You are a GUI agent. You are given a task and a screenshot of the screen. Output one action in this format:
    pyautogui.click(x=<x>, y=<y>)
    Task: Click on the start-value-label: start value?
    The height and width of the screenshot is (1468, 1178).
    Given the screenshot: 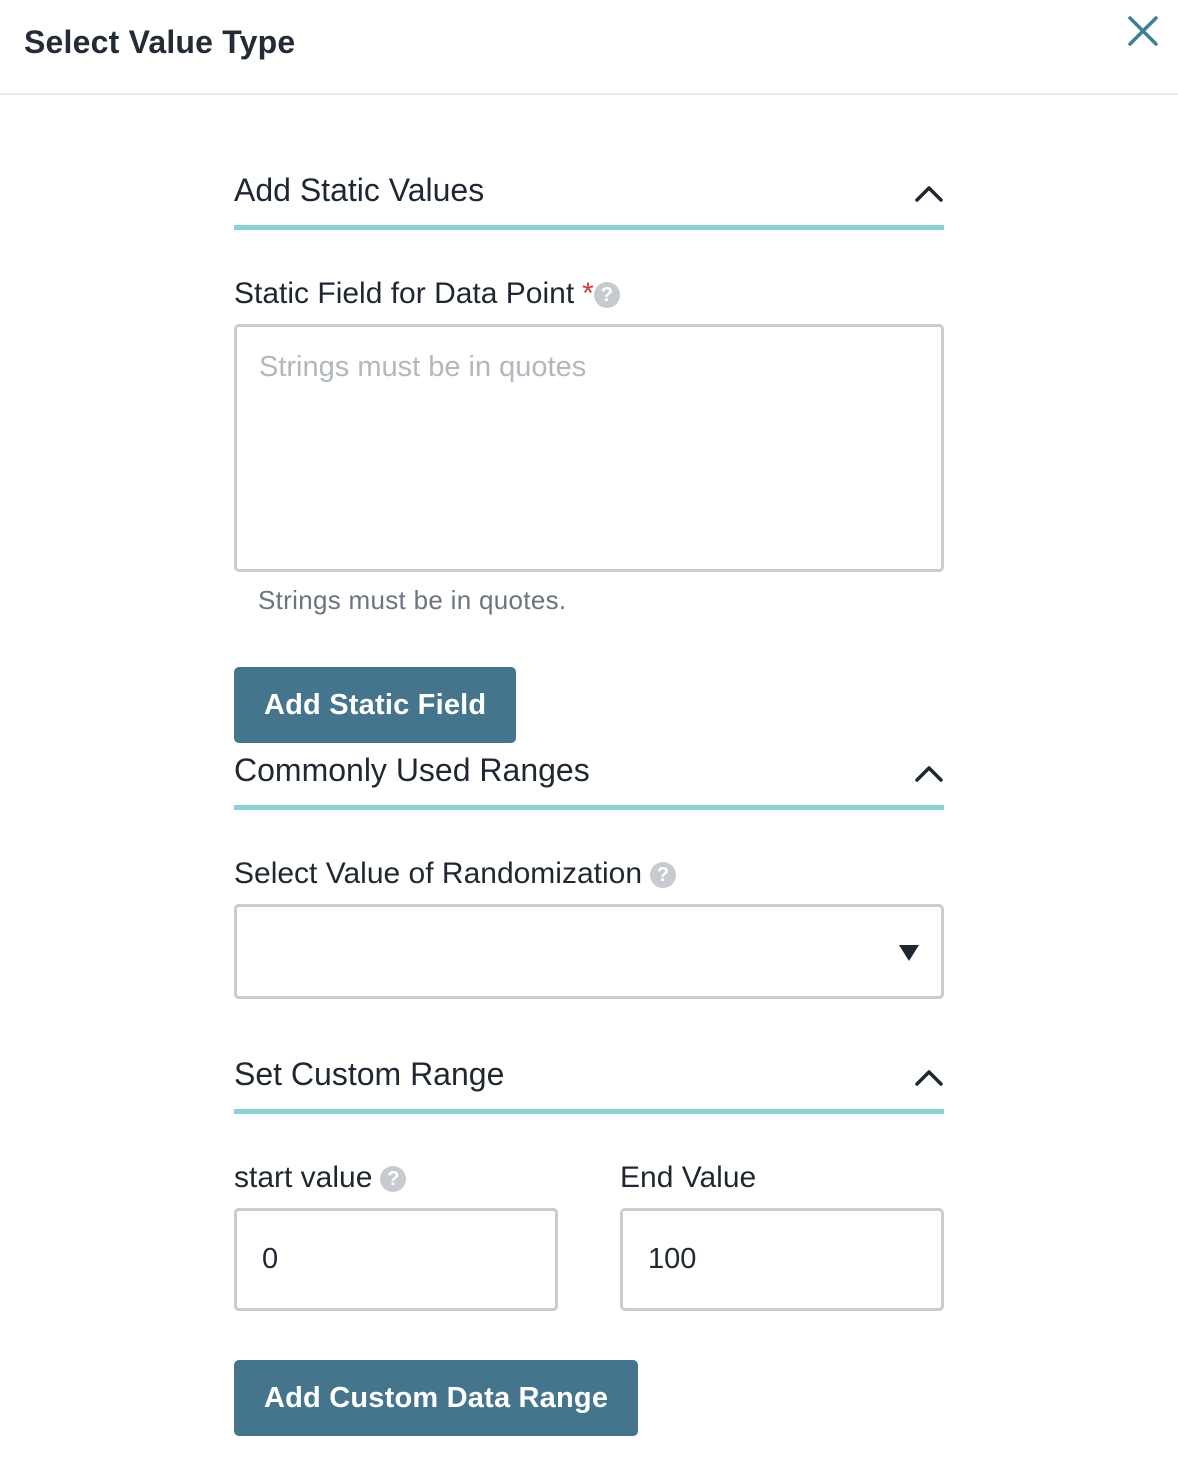 What is the action you would take?
    pyautogui.click(x=320, y=1178)
    